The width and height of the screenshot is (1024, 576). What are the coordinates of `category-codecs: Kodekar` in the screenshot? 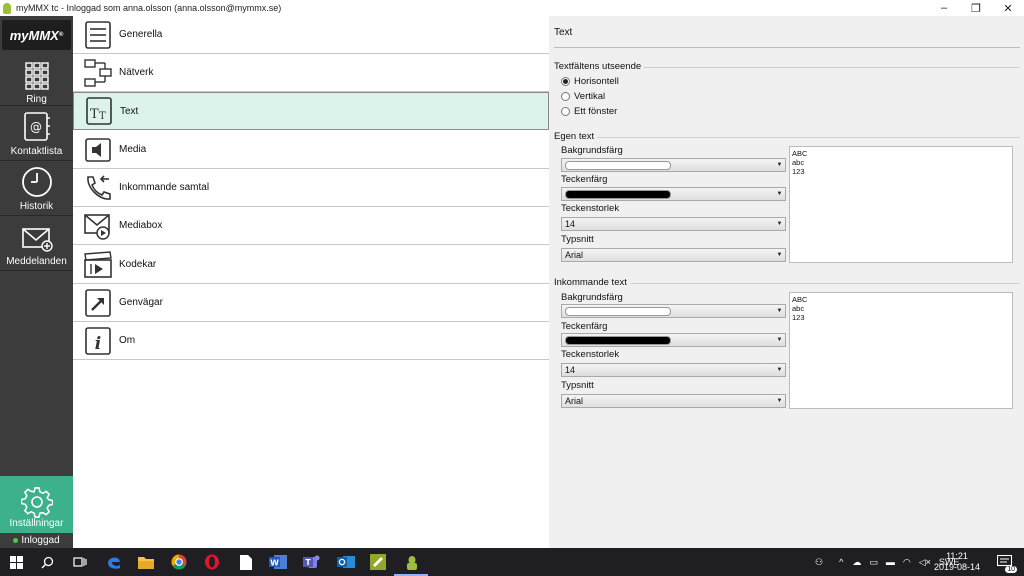 It's located at (311, 265).